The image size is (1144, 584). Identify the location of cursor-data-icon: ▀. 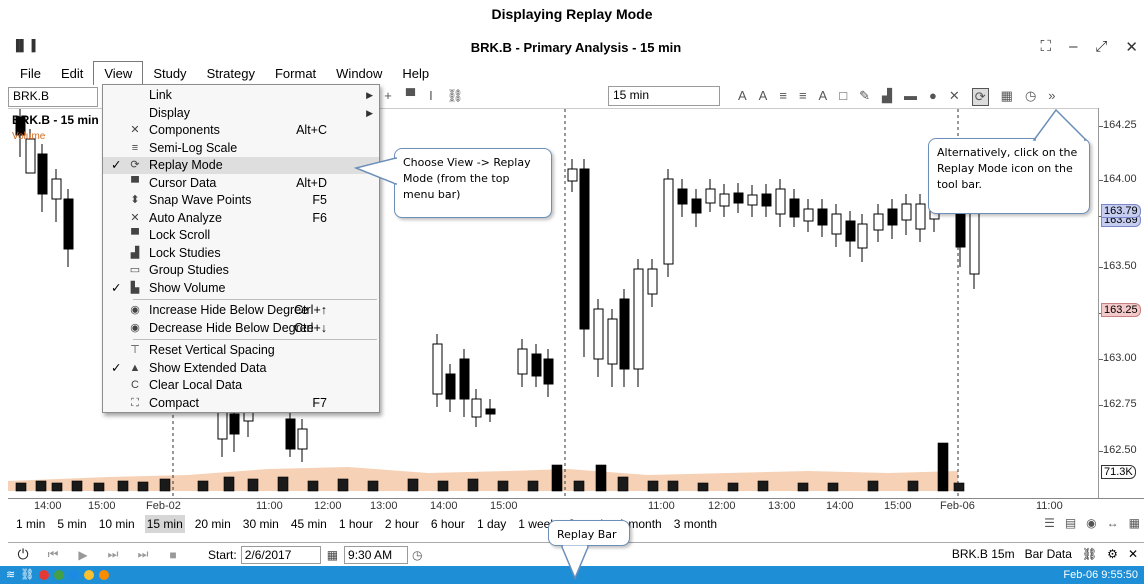
(410, 96).